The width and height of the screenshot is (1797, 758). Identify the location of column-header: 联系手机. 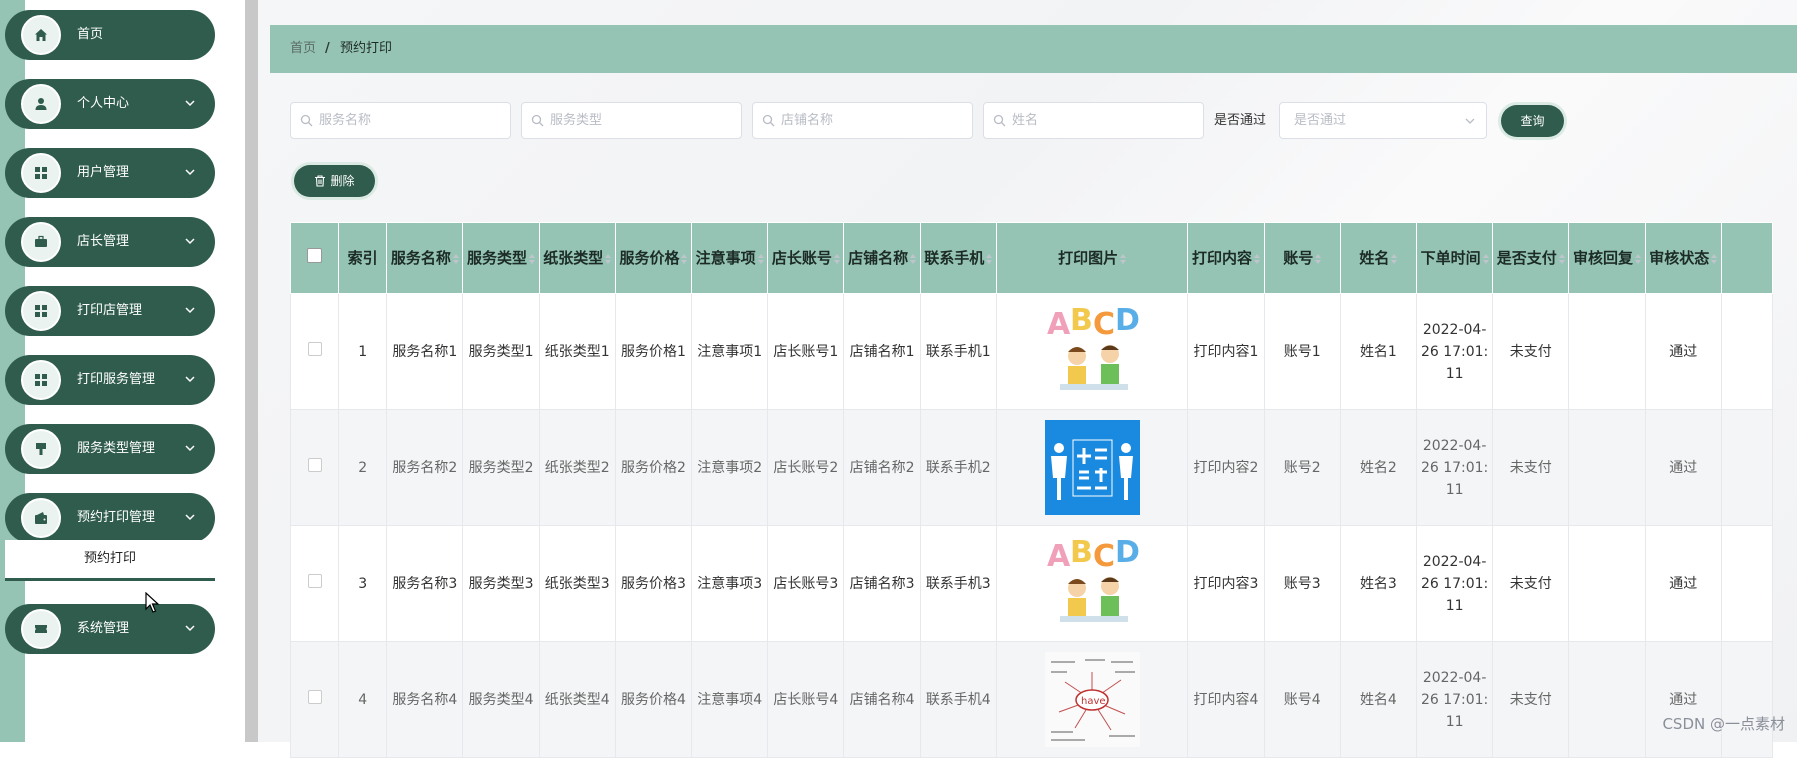
(958, 258).